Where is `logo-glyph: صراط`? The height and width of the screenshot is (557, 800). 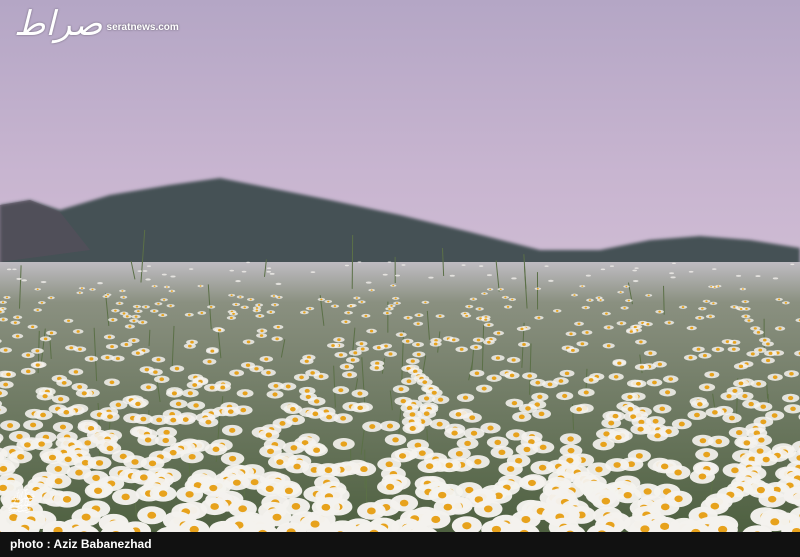 logo-glyph: صراط is located at coordinates (58, 24).